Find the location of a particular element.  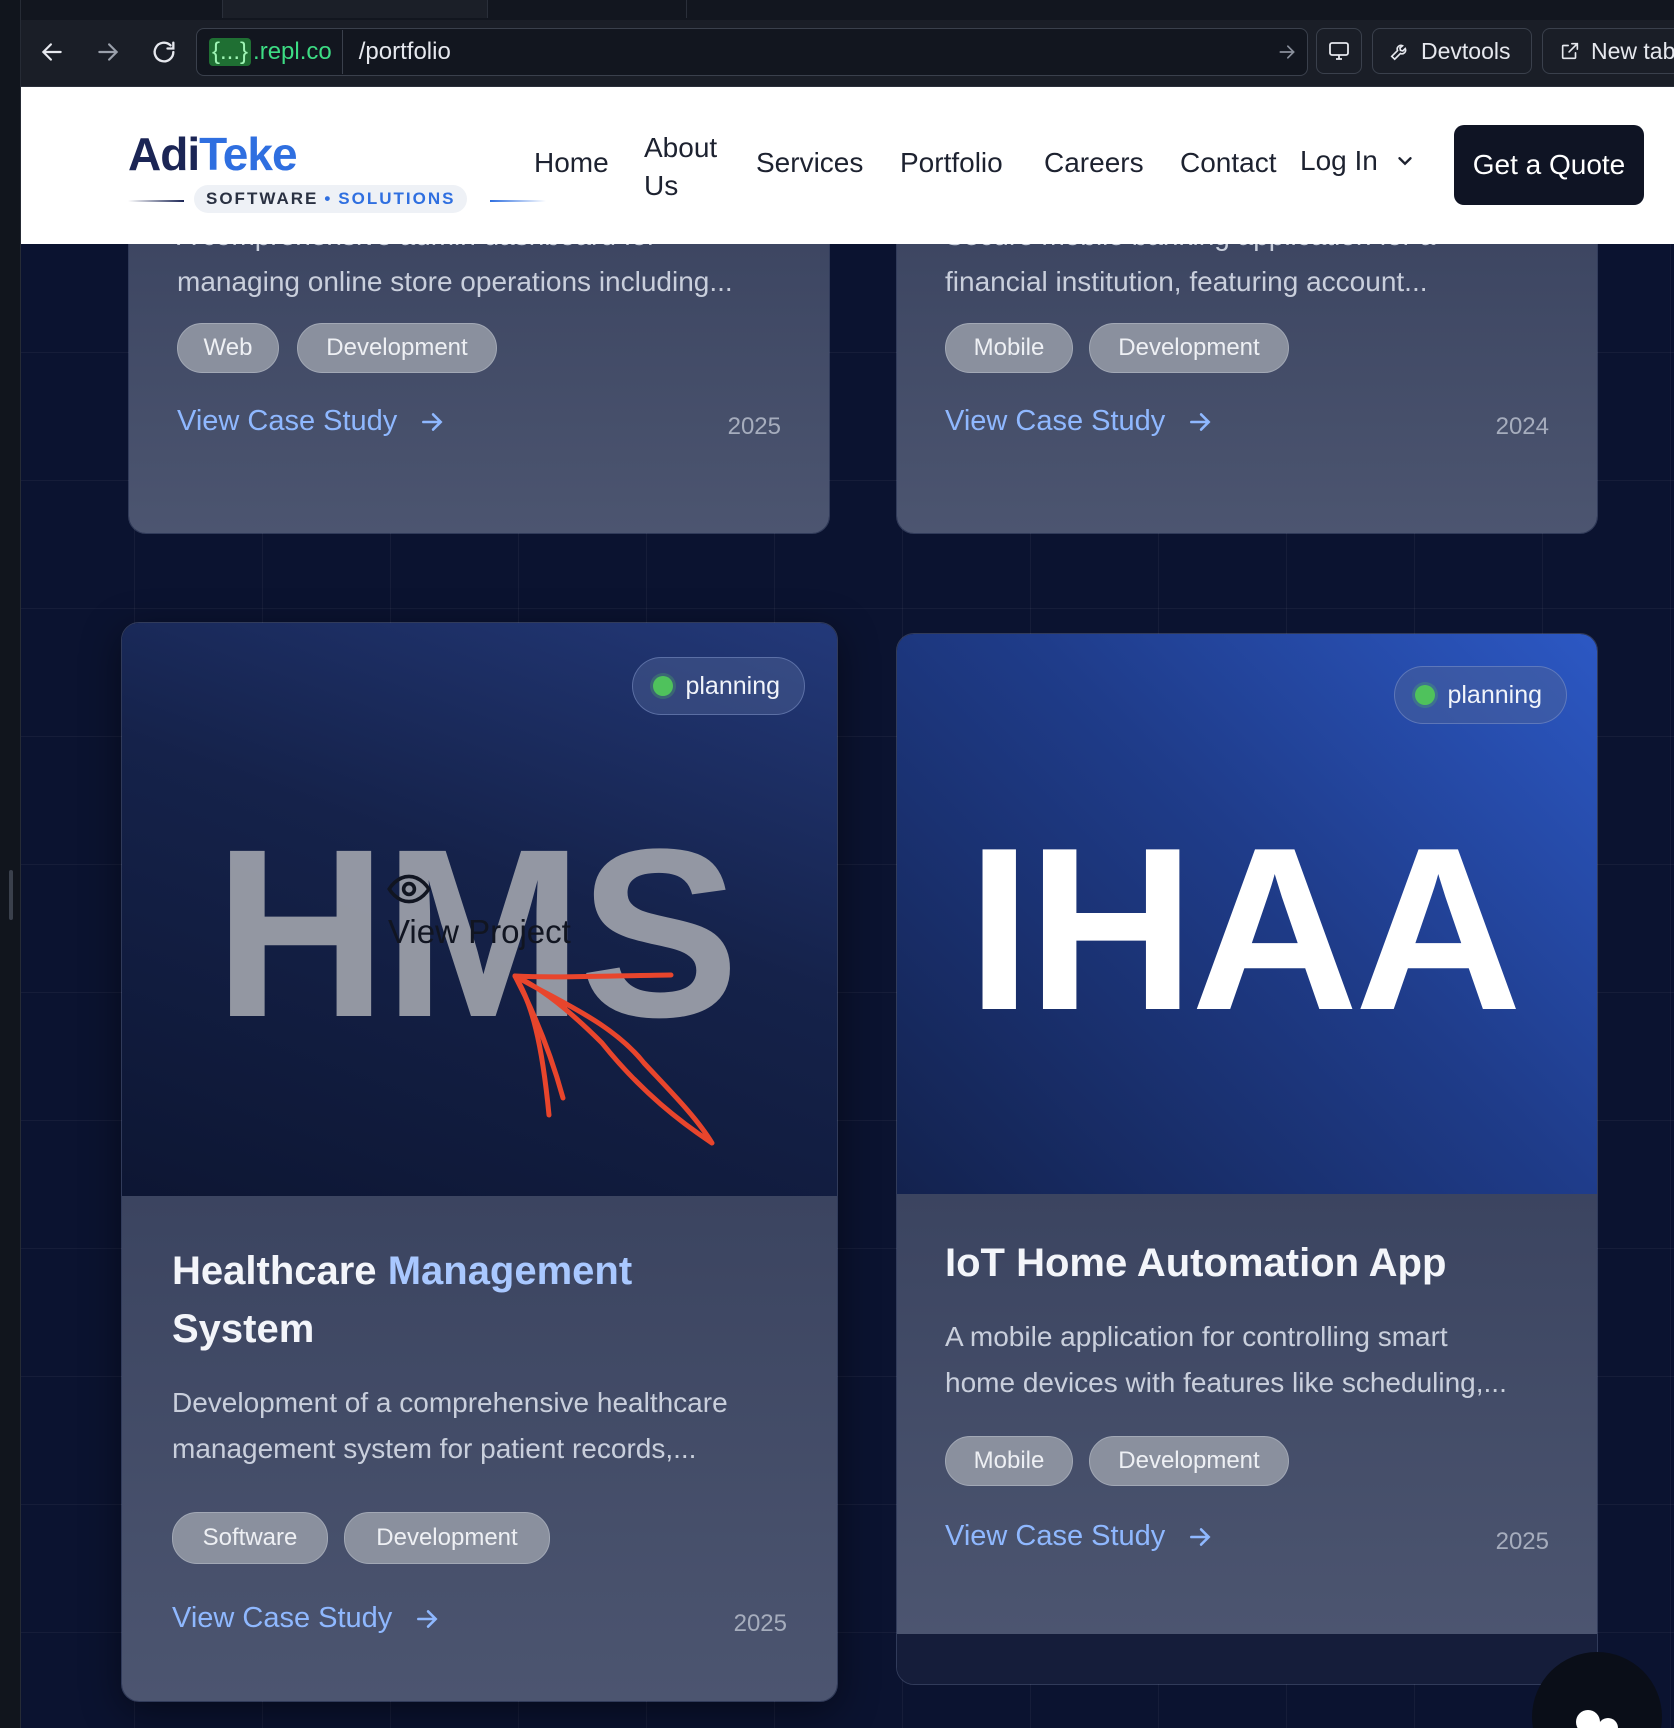

devtools-label: Devtools is located at coordinates (1466, 50).